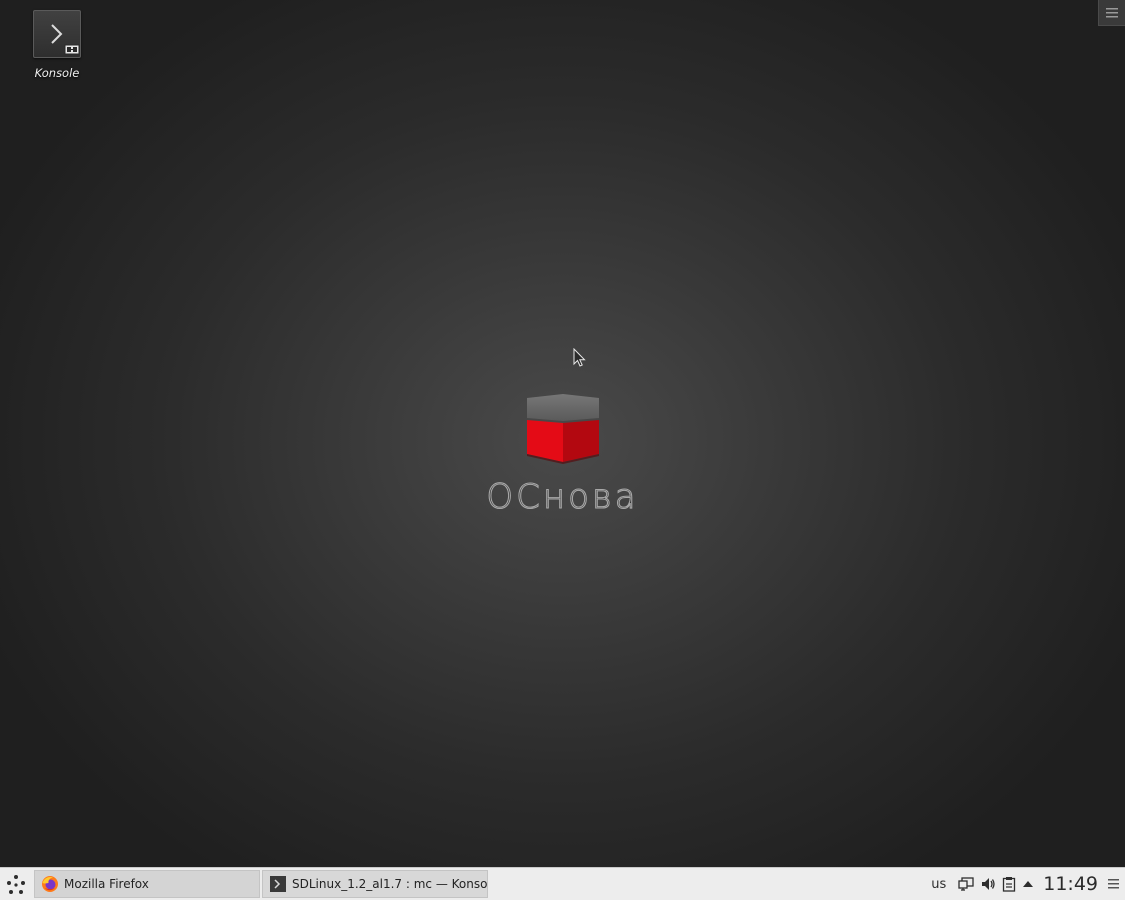 The height and width of the screenshot is (900, 1125). What do you see at coordinates (579, 357) in the screenshot?
I see `mouse-pointer-icon` at bounding box center [579, 357].